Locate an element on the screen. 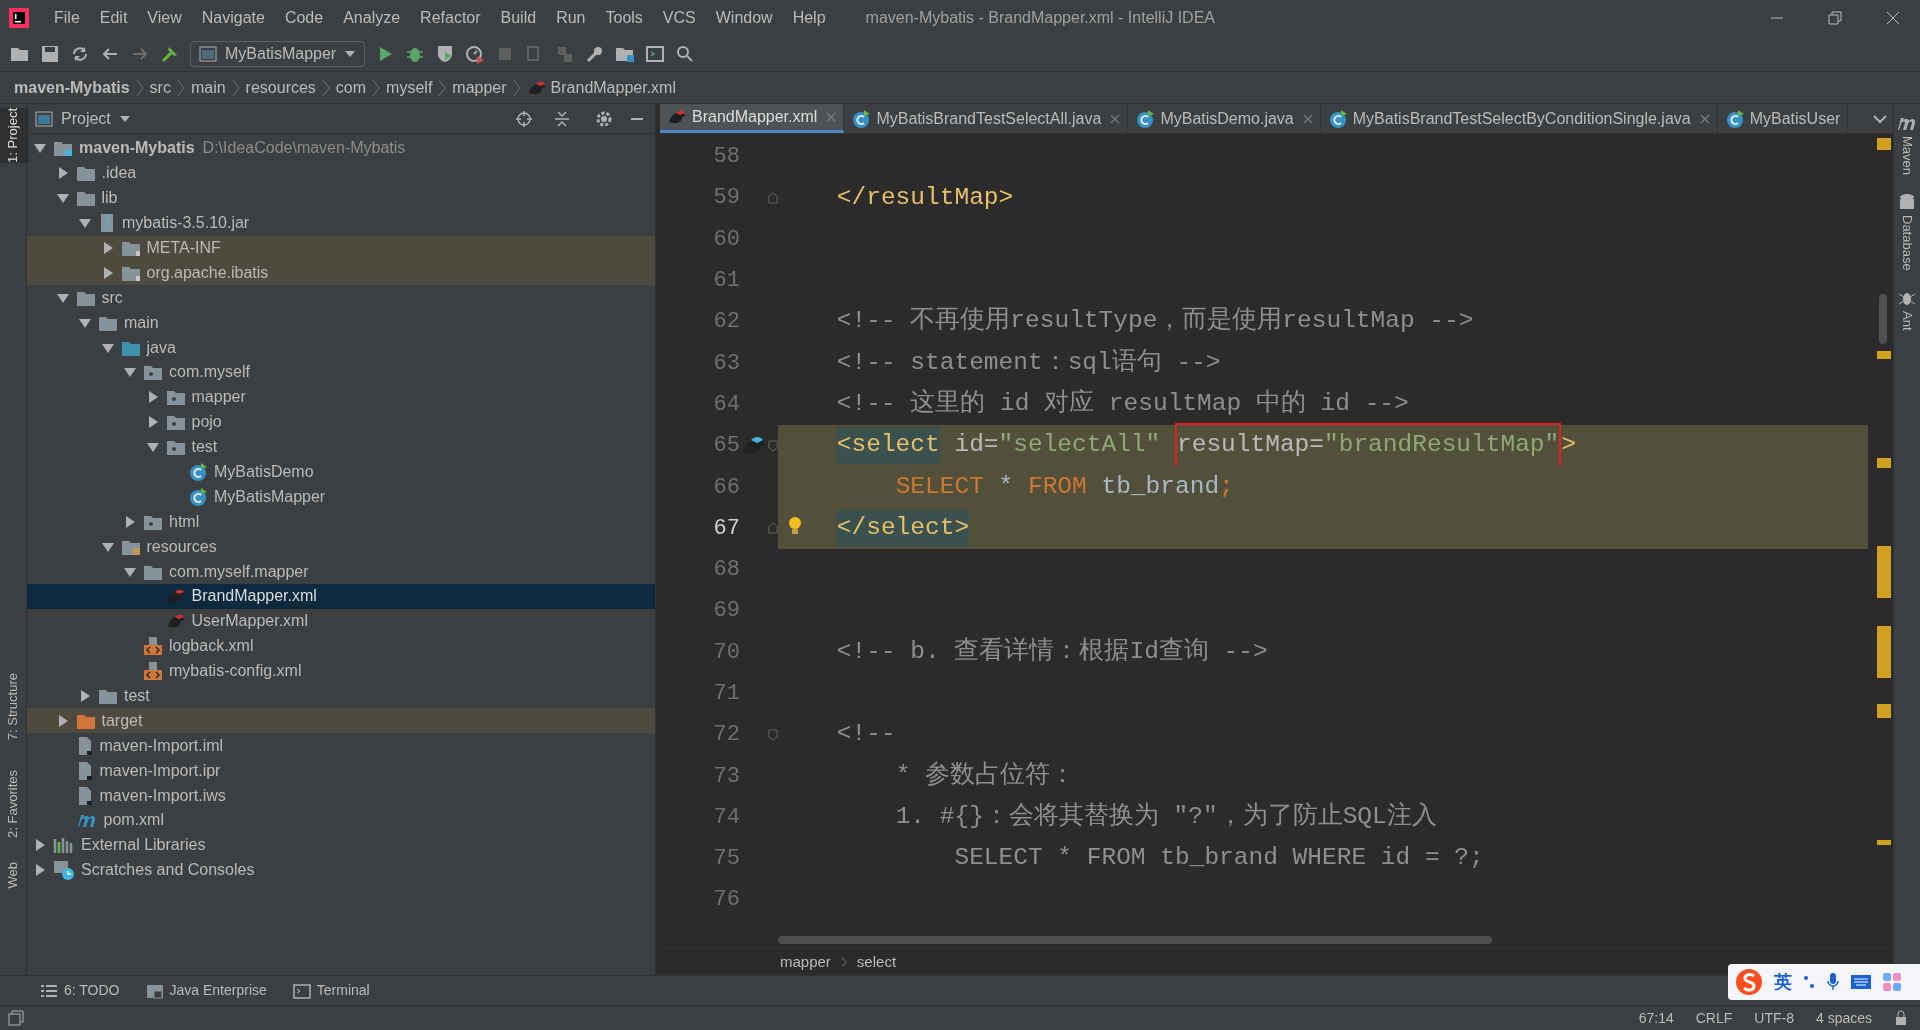 The height and width of the screenshot is (1030, 1920). editor-tab: MyBatisBrandTestSelectByConditionSingle.java is located at coordinates (1519, 118).